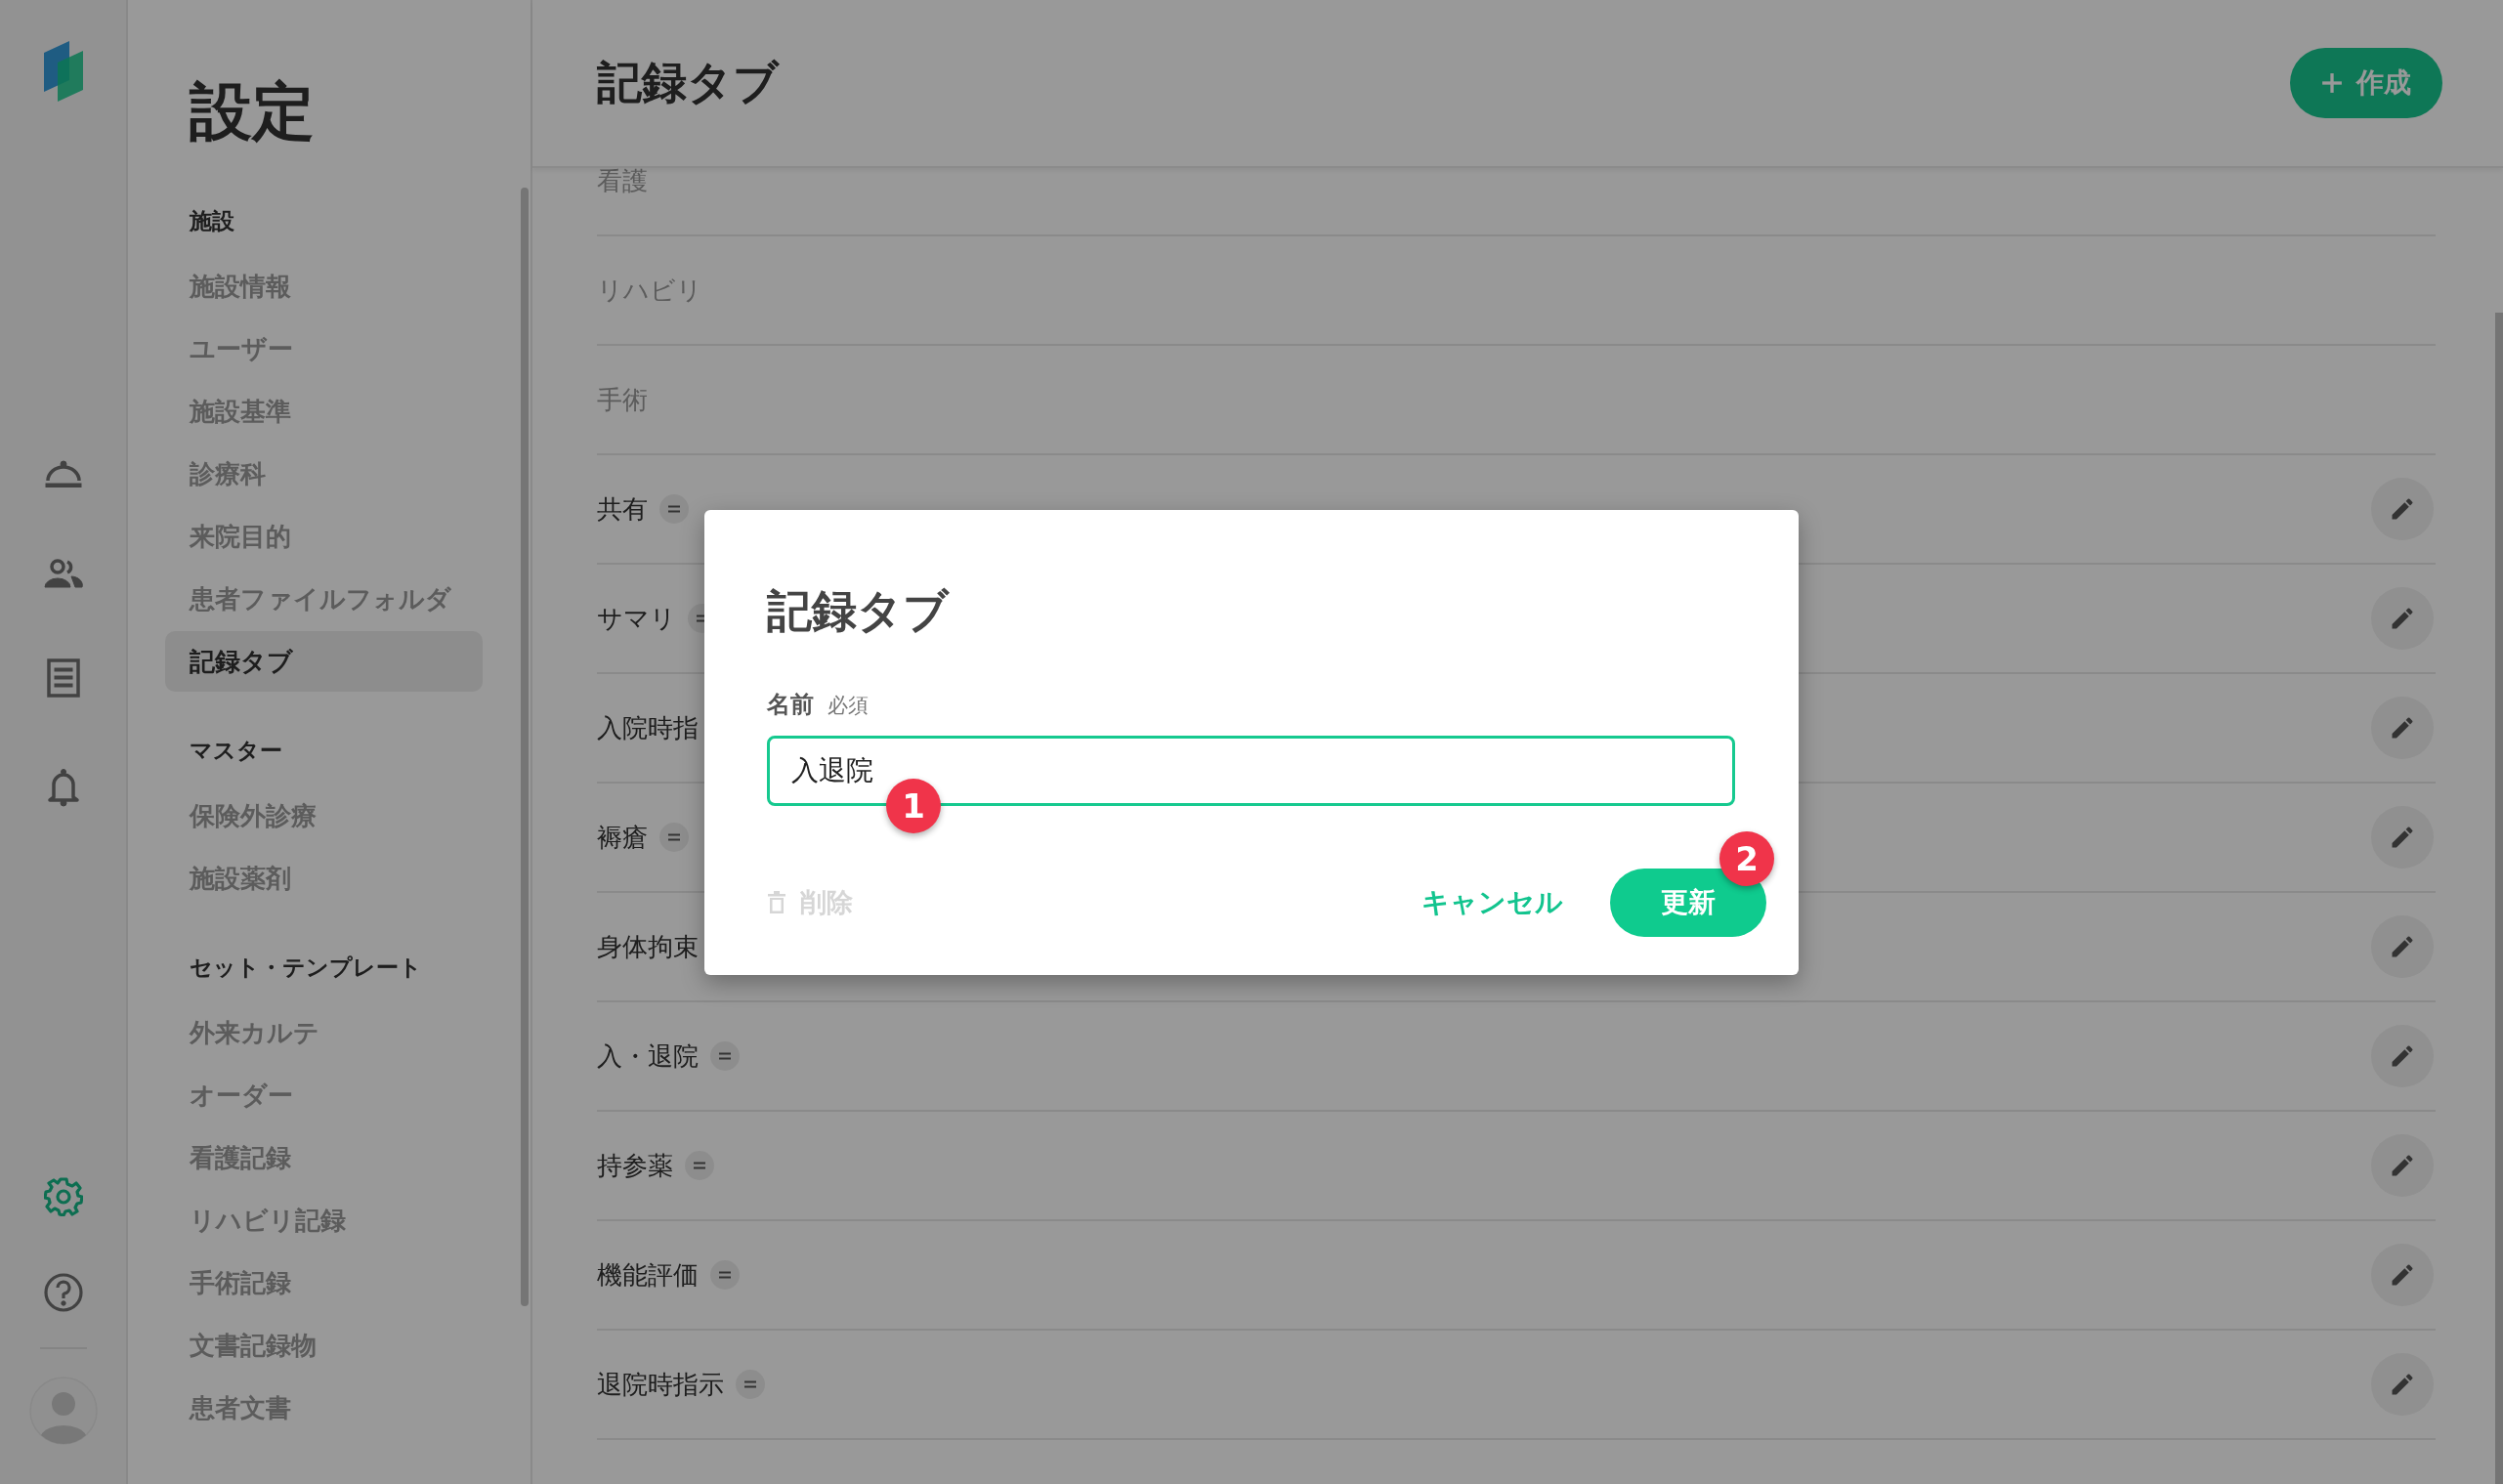 This screenshot has width=2503, height=1484. Describe the element at coordinates (1492, 902) in the screenshot. I see `cancel-button: キャンセル` at that location.